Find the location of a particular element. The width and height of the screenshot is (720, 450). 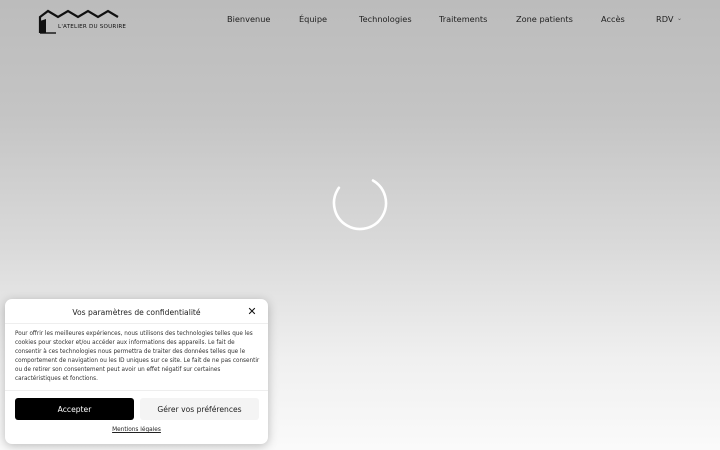

nav-item-technologies: Technologies is located at coordinates (385, 19).